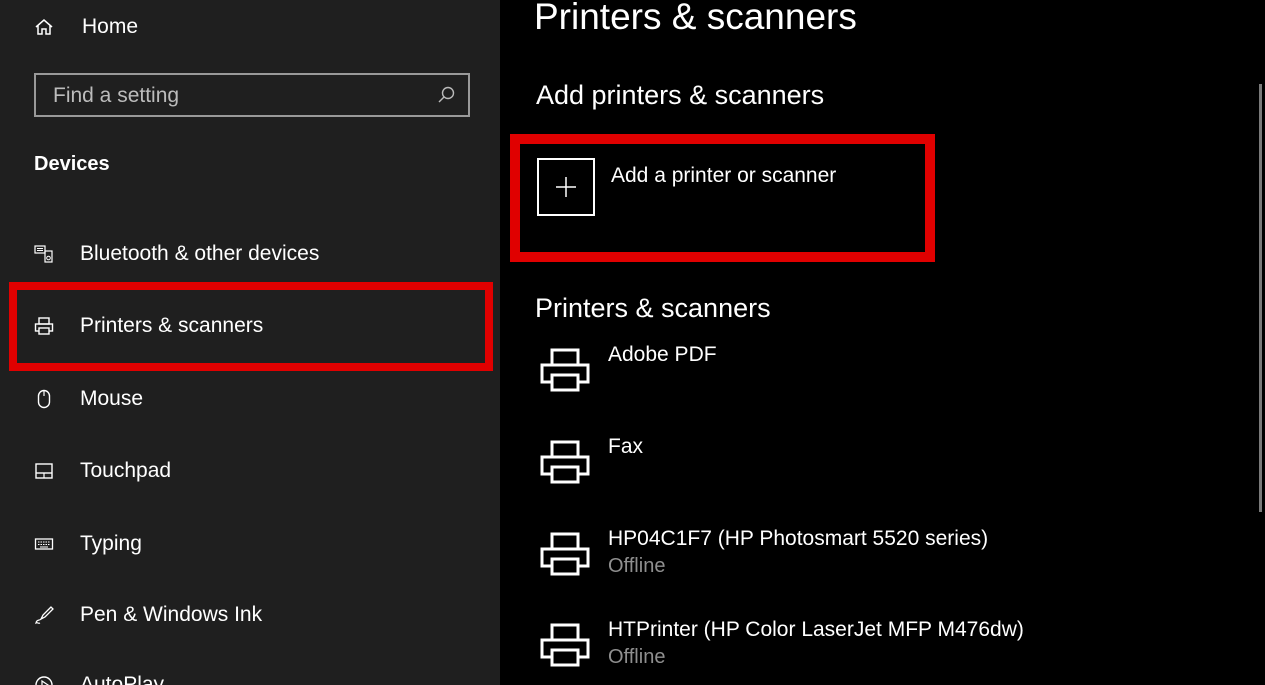 This screenshot has width=1265, height=685. I want to click on plus-icon, so click(566, 187).